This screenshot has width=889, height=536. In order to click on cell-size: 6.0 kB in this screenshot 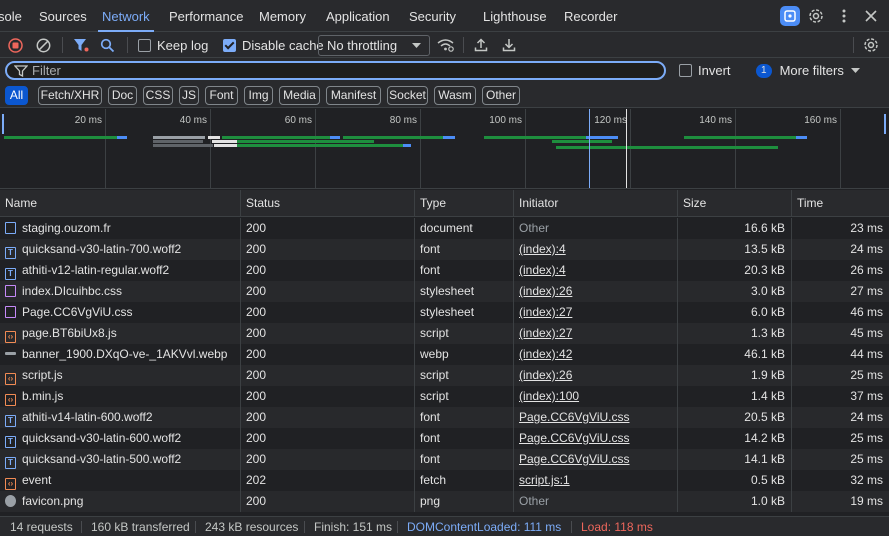, I will do `click(735, 312)`.